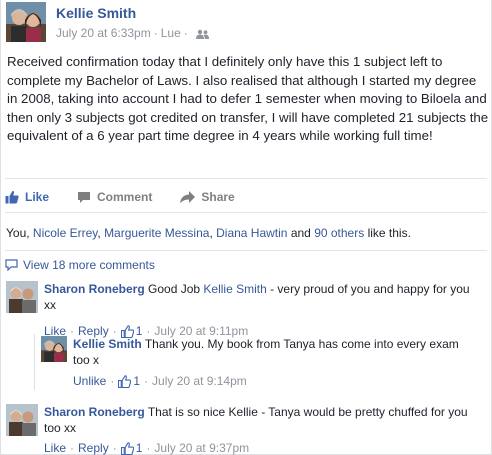 The image size is (492, 455). What do you see at coordinates (368, 289) in the screenshot?
I see `comment-text: - very proud of you and happy for you` at bounding box center [368, 289].